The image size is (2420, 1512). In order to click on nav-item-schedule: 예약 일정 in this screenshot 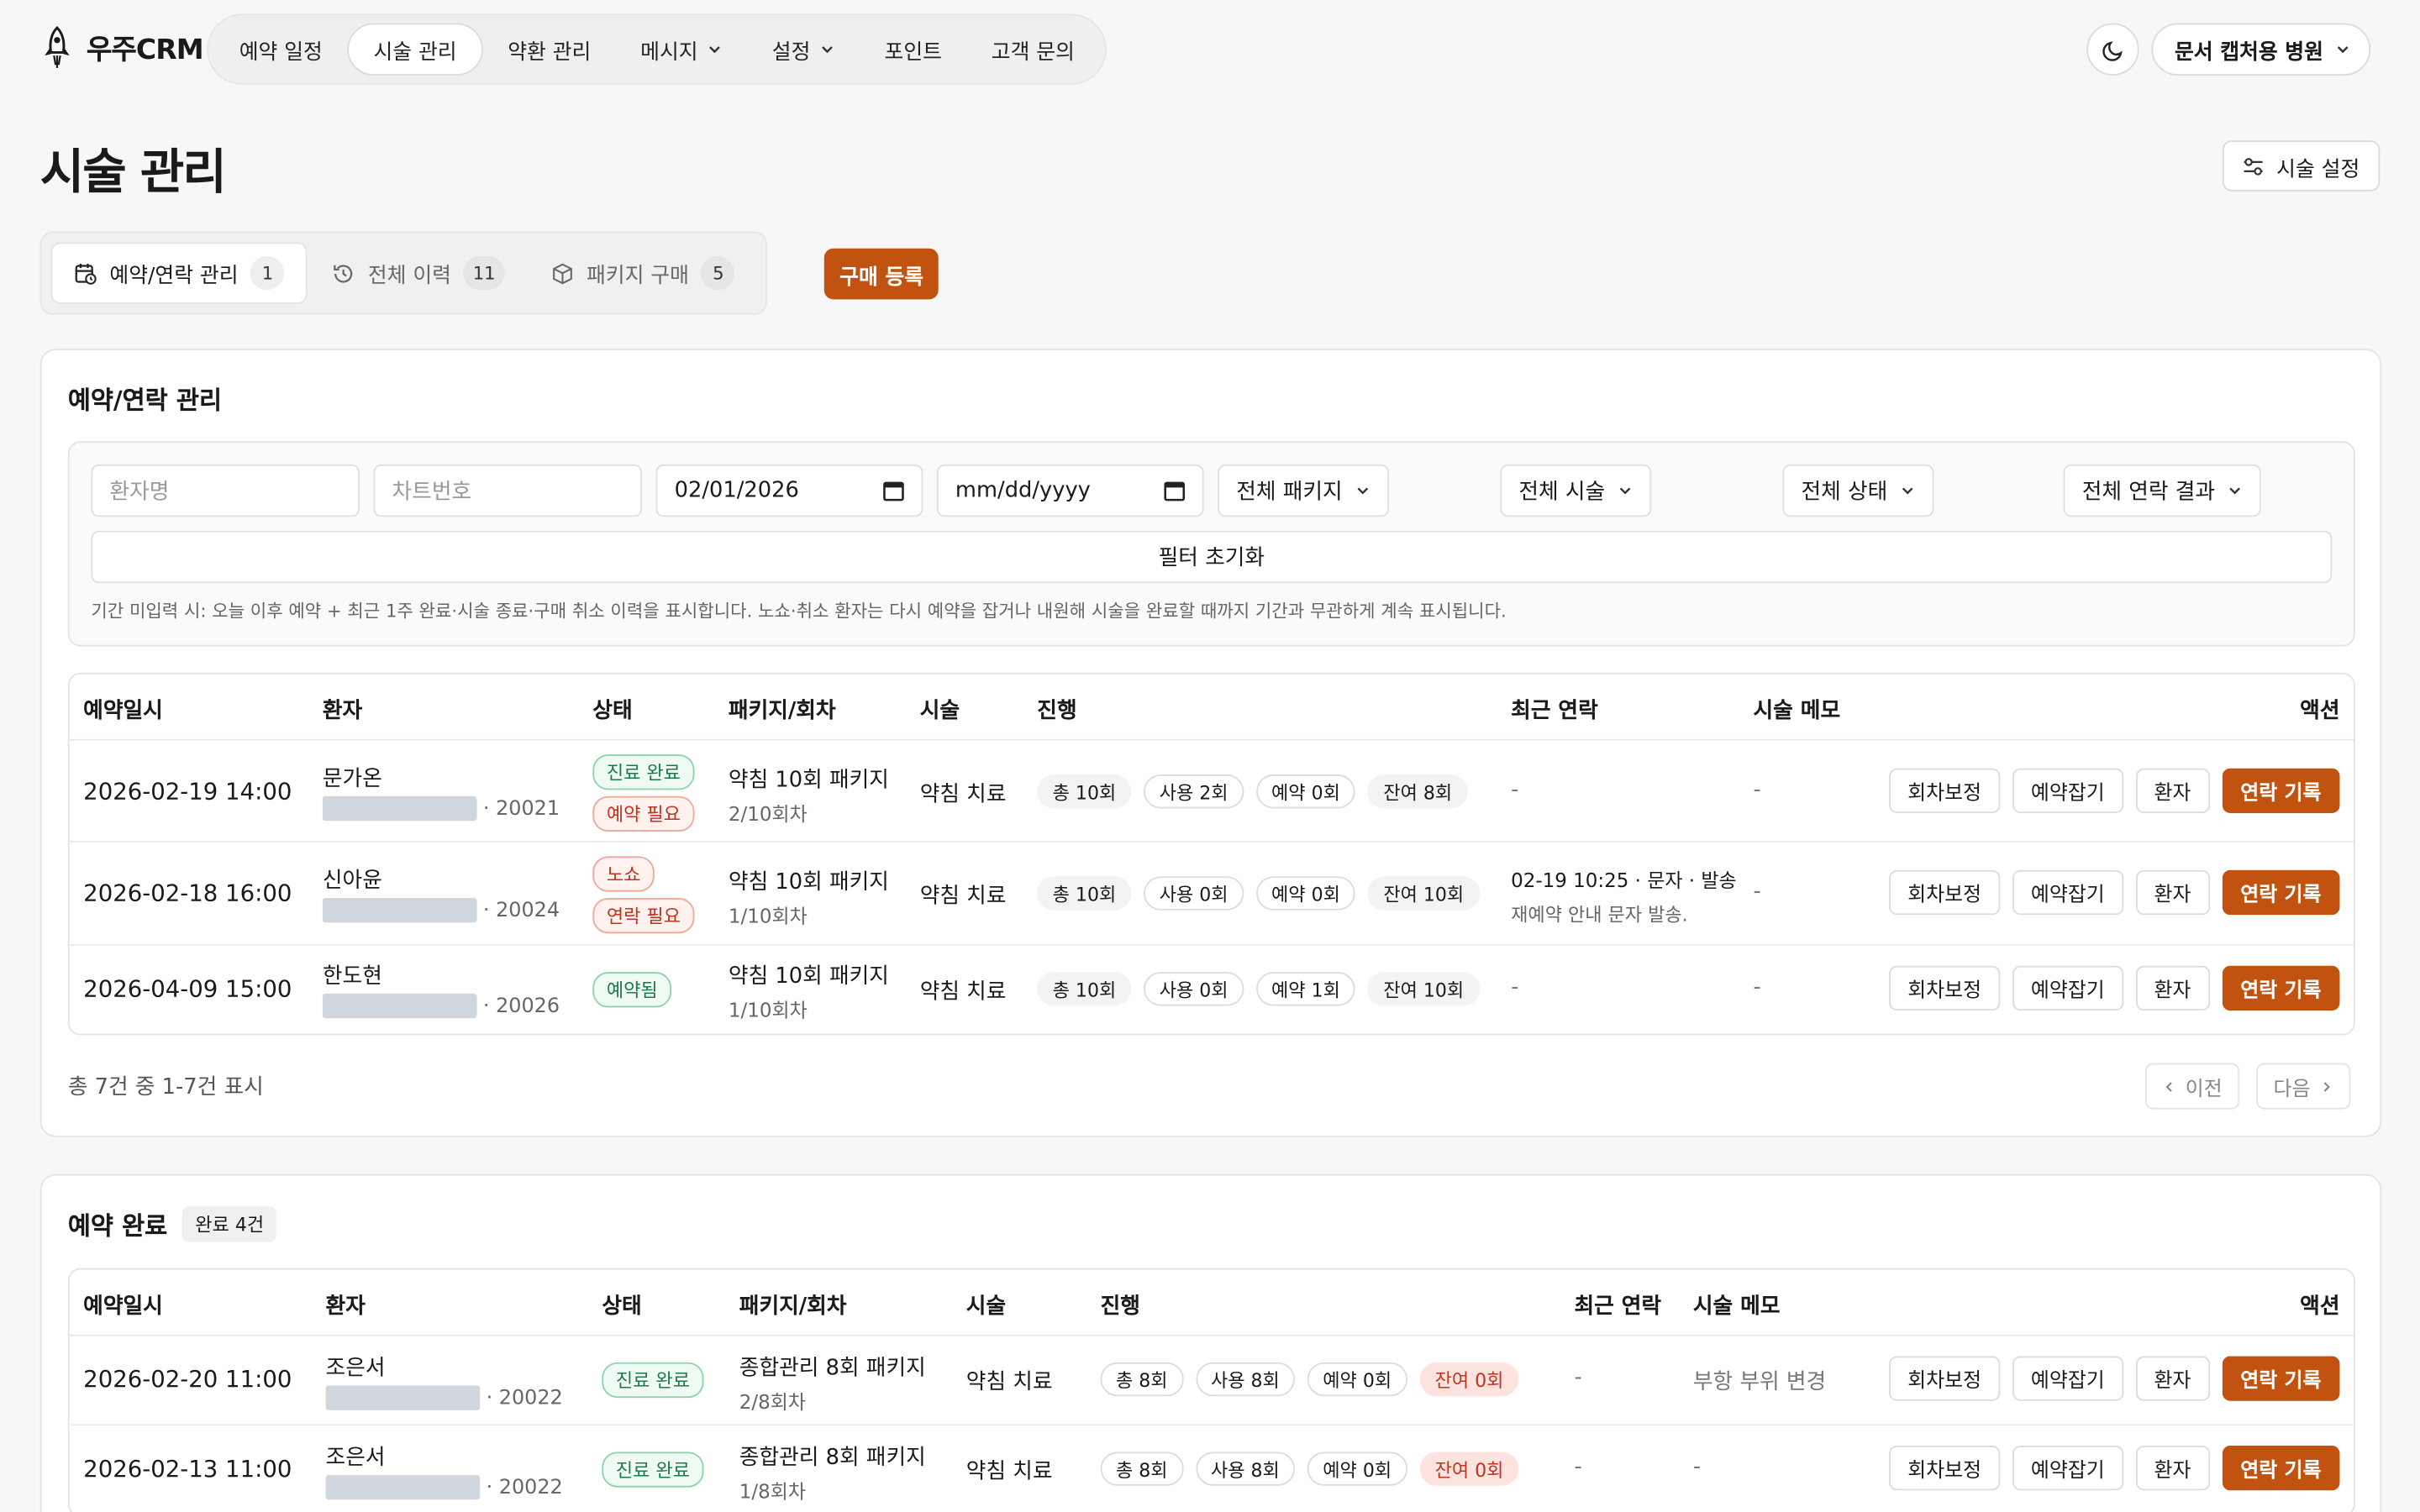, I will do `click(280, 50)`.